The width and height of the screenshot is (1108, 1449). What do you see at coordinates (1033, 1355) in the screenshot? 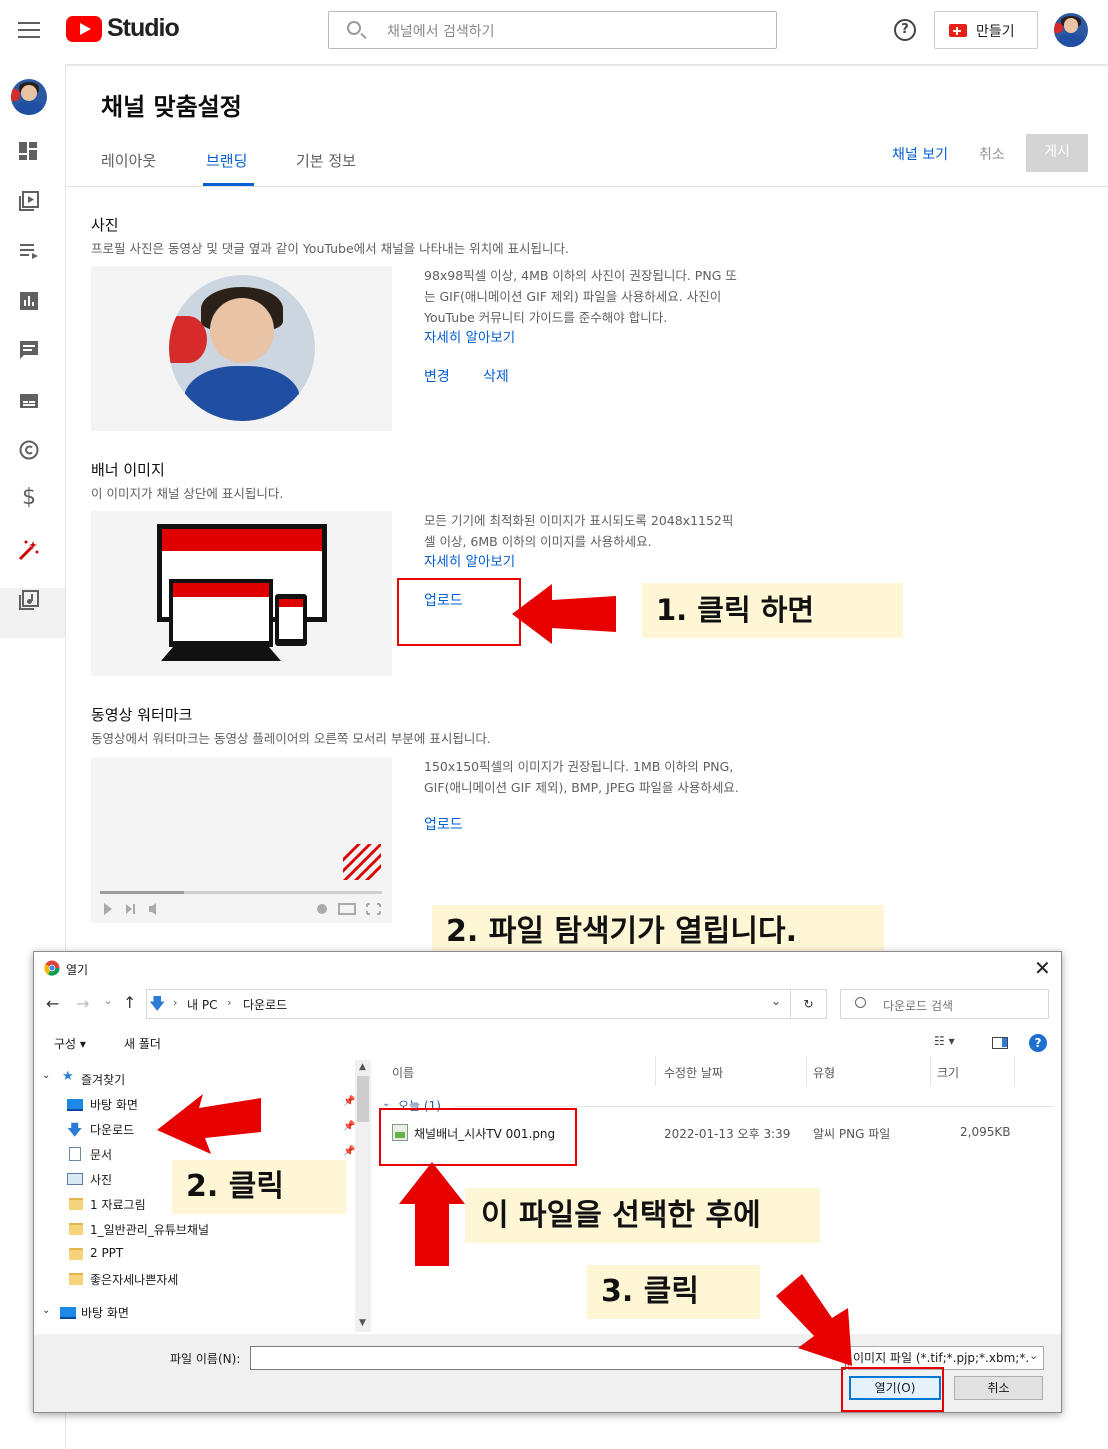
I see `filter-dropdown-icon: ⌄` at bounding box center [1033, 1355].